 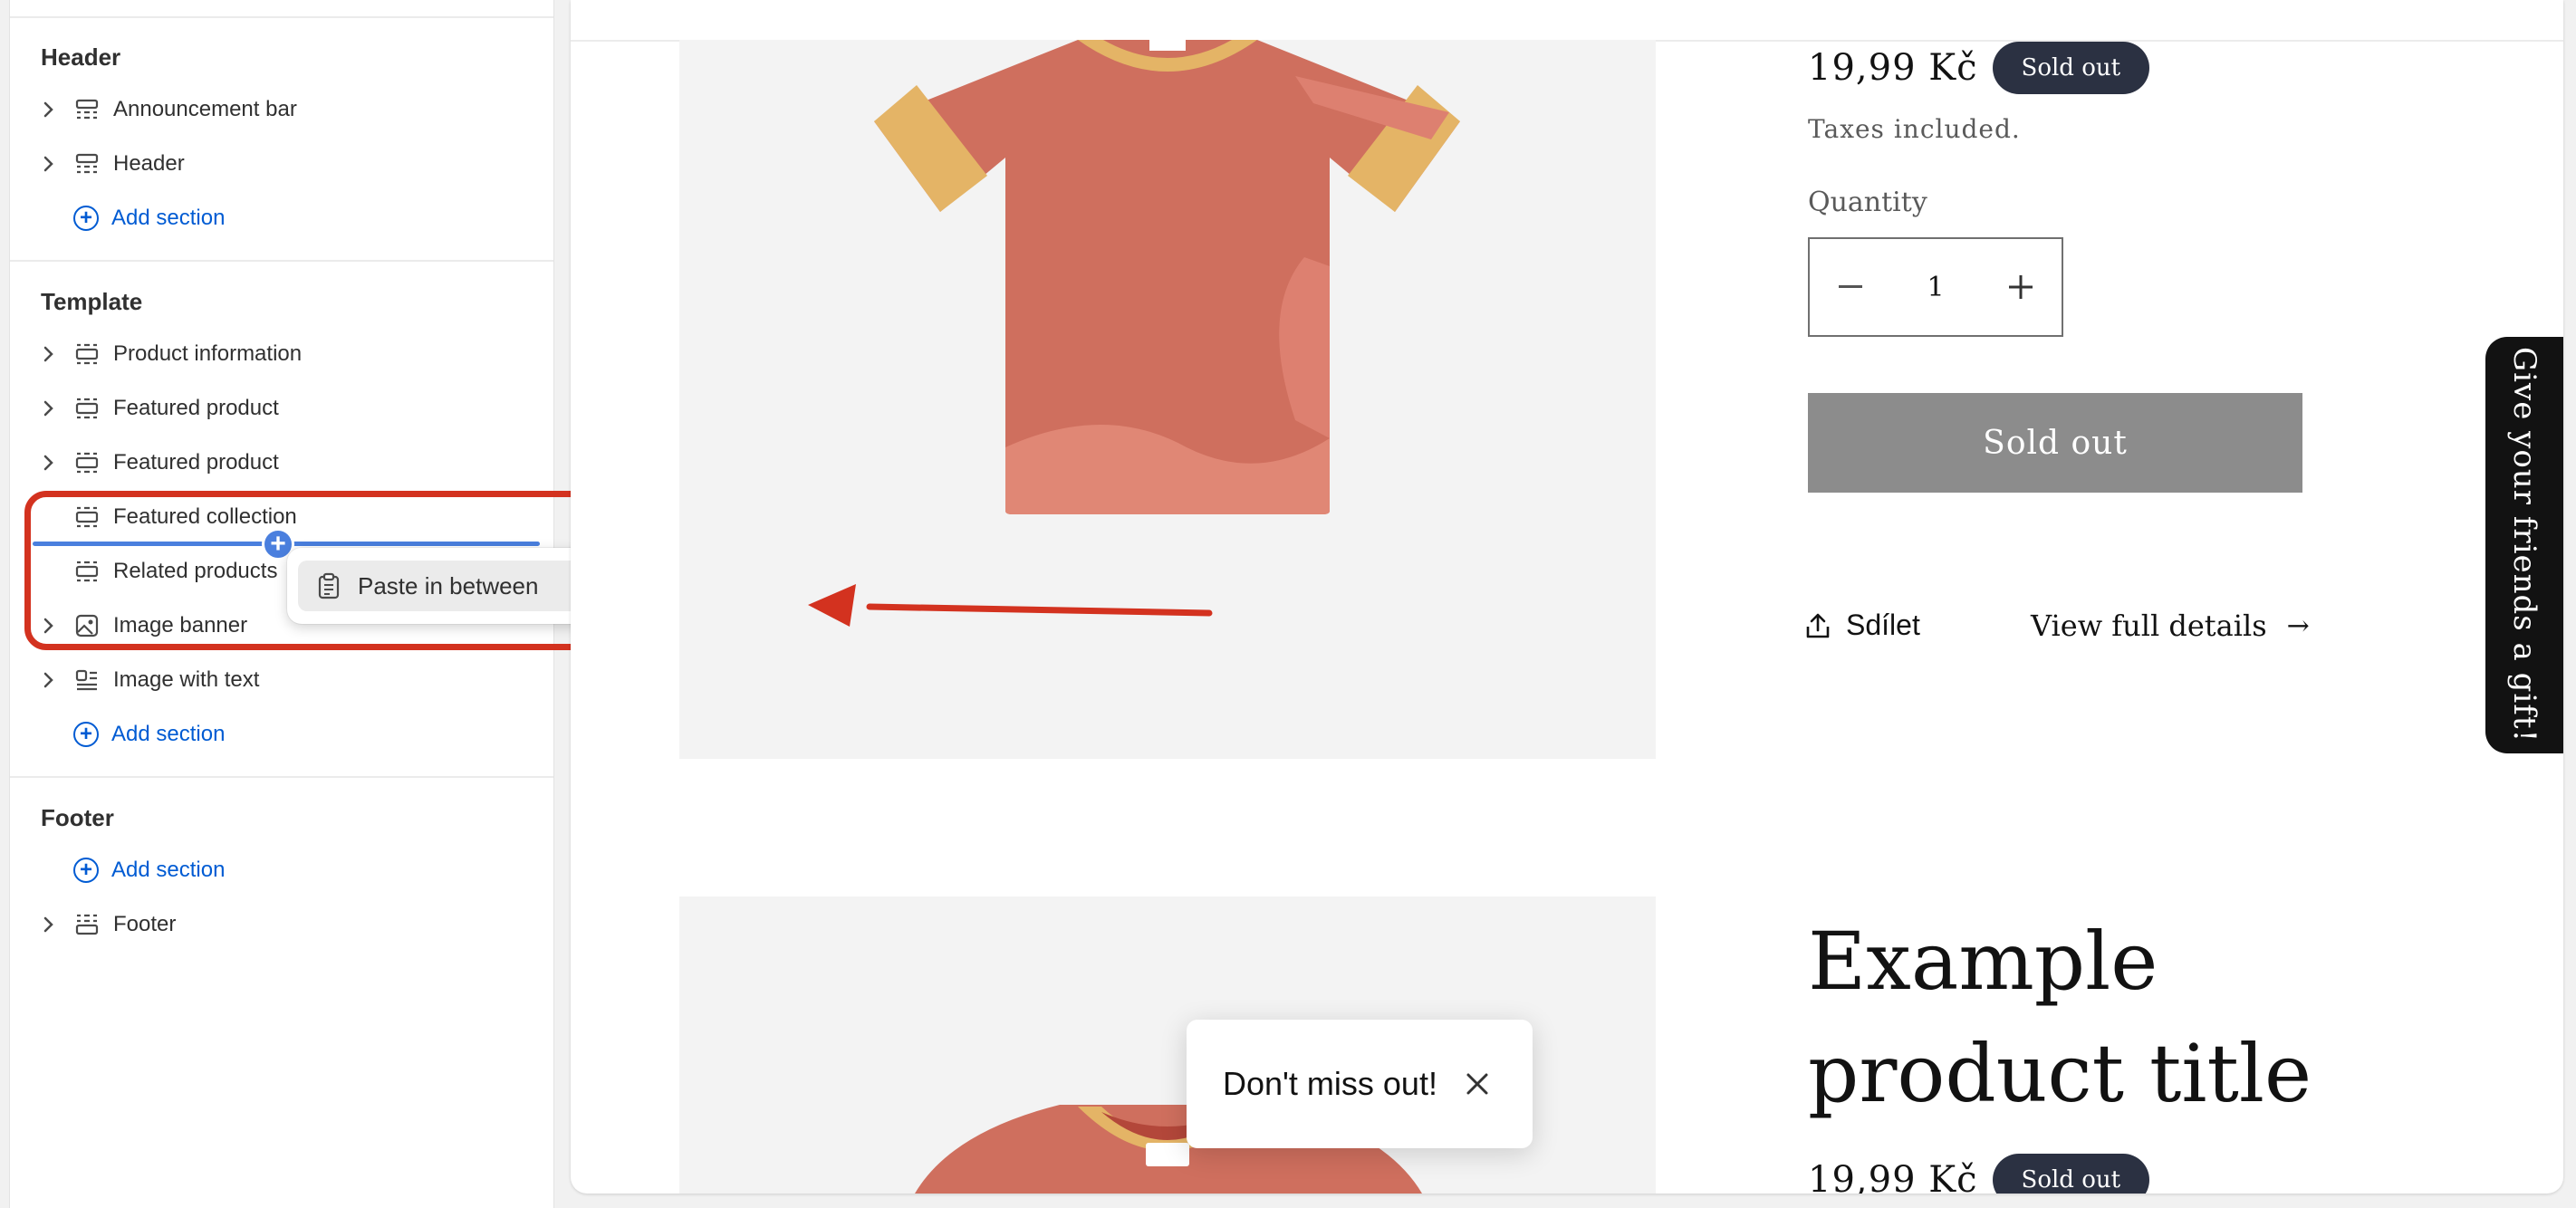 I want to click on section-announcement-bar: Announcement bar, so click(x=167, y=109).